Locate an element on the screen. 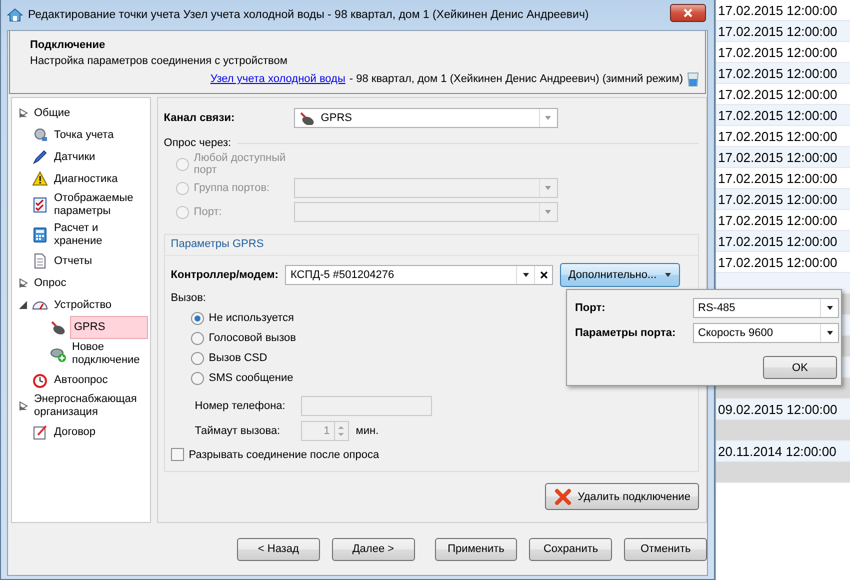 This screenshot has width=850, height=580. close-icon is located at coordinates (688, 13).